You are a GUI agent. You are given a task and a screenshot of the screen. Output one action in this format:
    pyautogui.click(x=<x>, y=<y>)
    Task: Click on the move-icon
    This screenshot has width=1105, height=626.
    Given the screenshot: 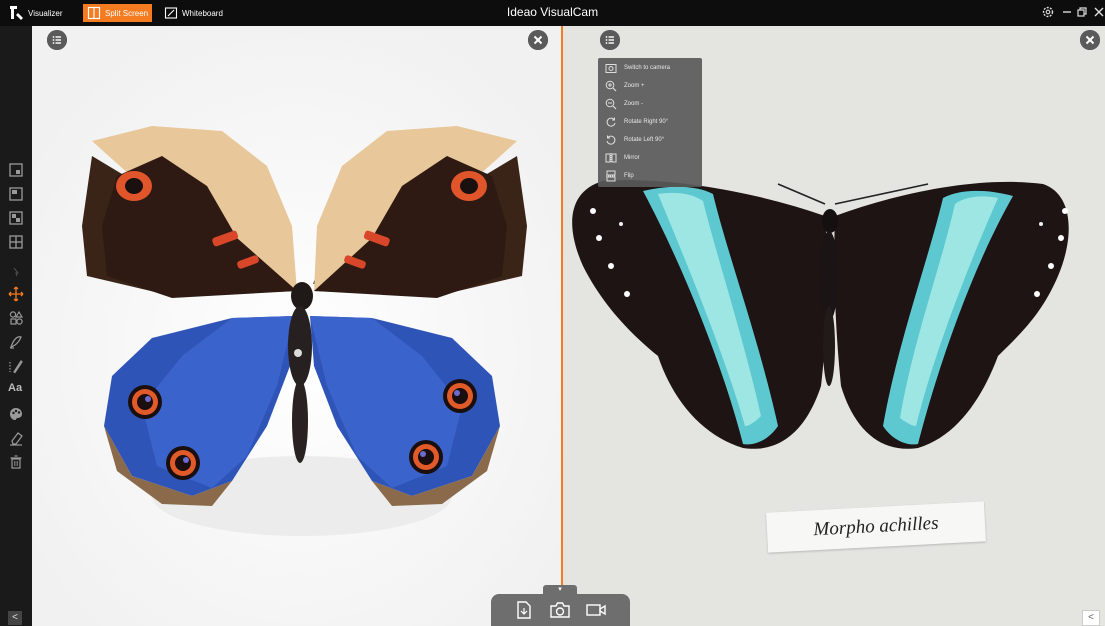 What is the action you would take?
    pyautogui.click(x=16, y=294)
    